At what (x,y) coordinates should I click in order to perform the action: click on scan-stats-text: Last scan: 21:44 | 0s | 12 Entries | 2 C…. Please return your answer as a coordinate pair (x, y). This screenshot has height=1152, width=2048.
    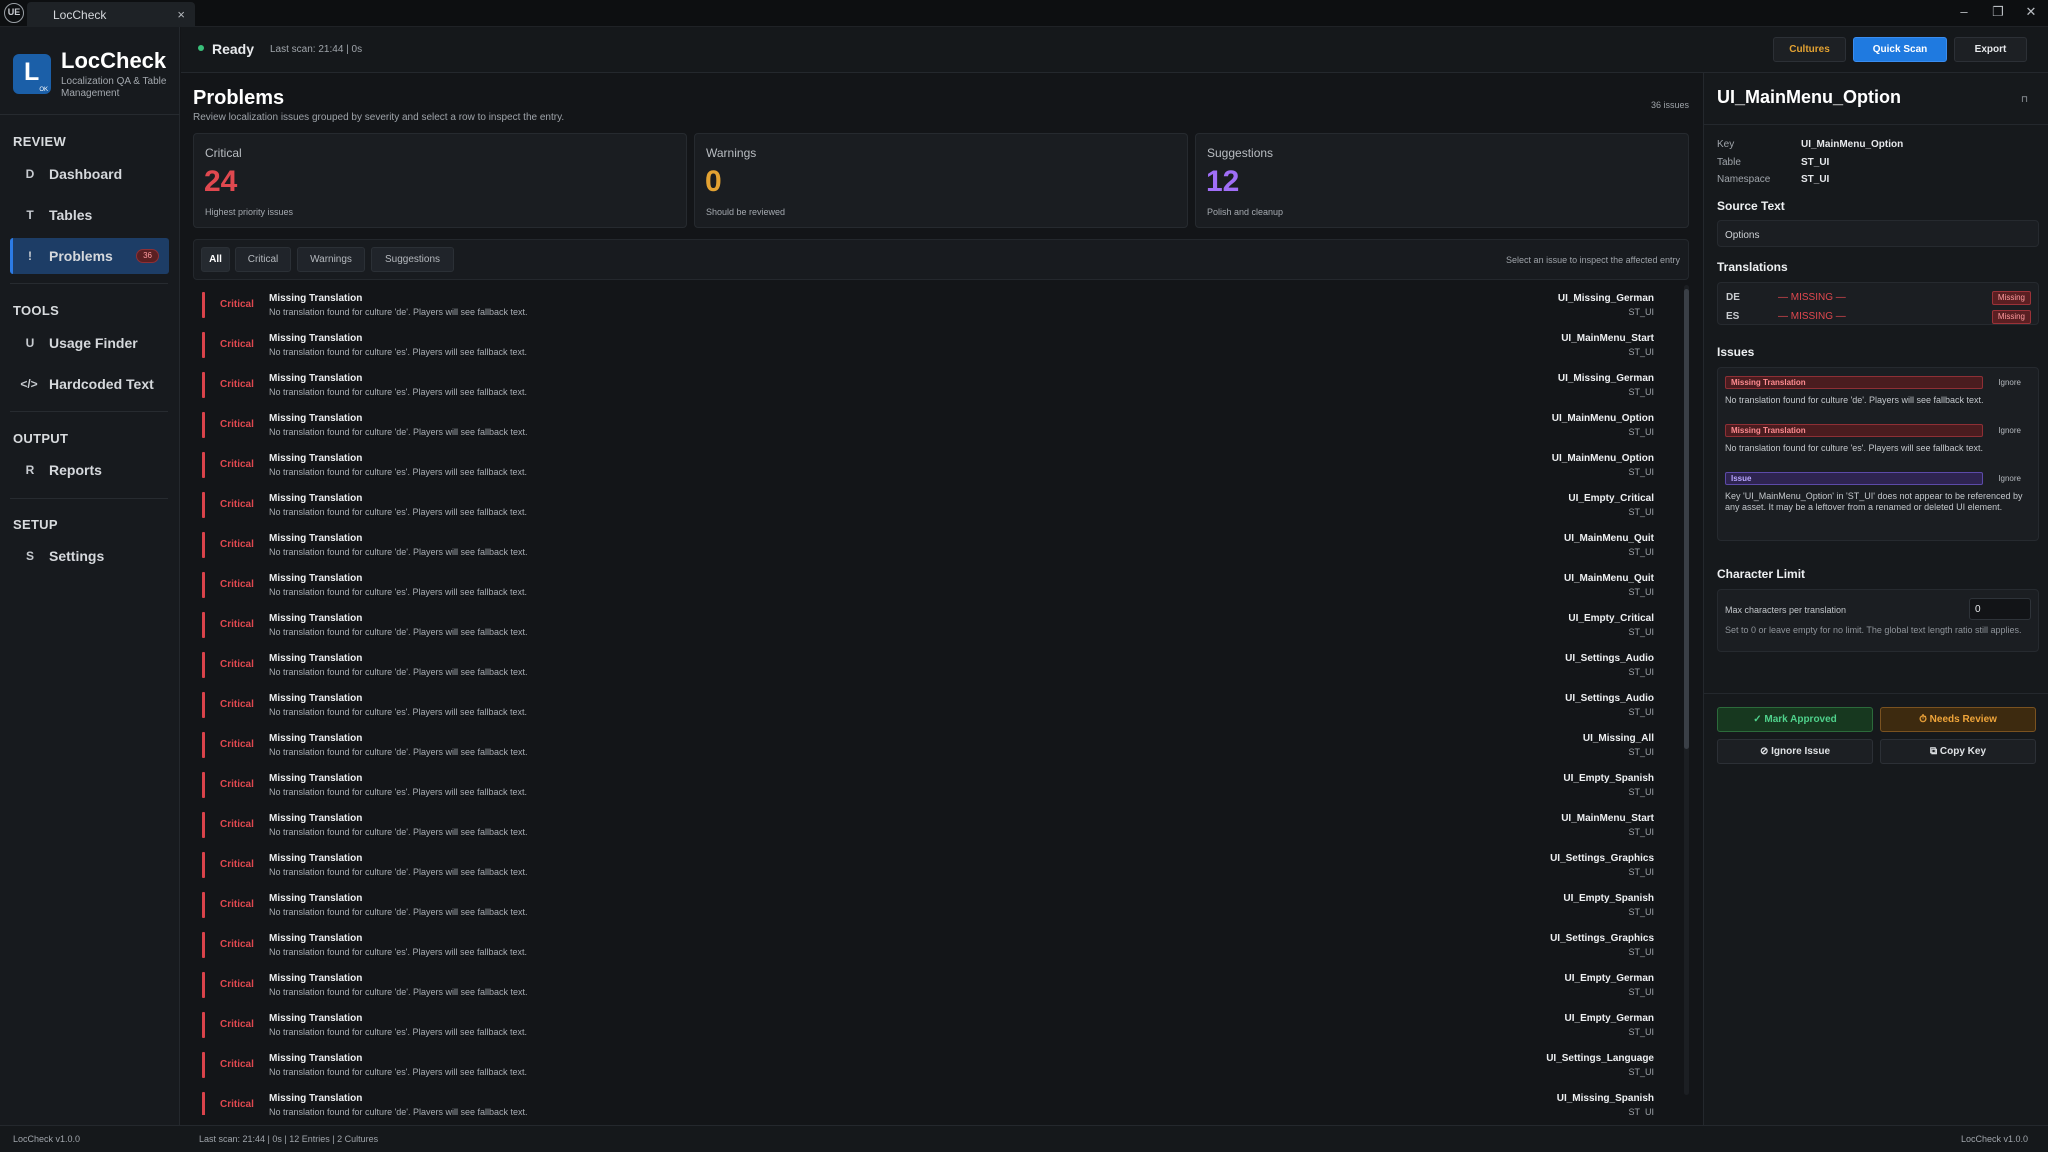
    Looking at the image, I should click on (289, 1139).